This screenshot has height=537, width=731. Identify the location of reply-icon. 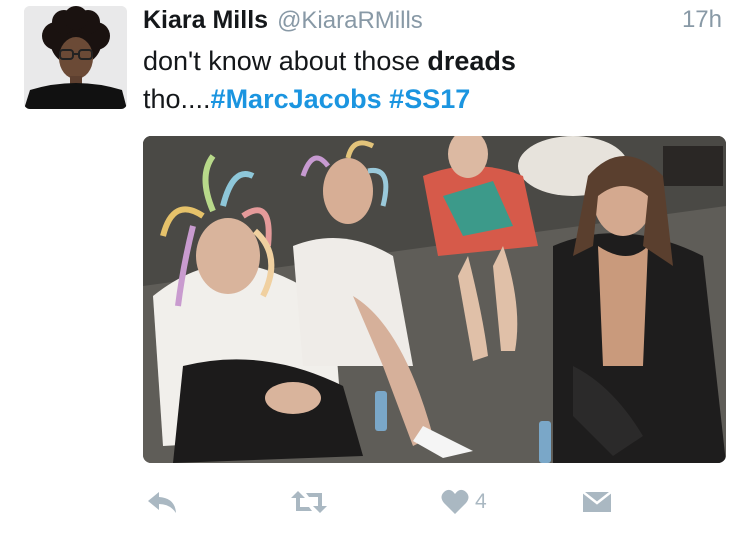
(162, 502).